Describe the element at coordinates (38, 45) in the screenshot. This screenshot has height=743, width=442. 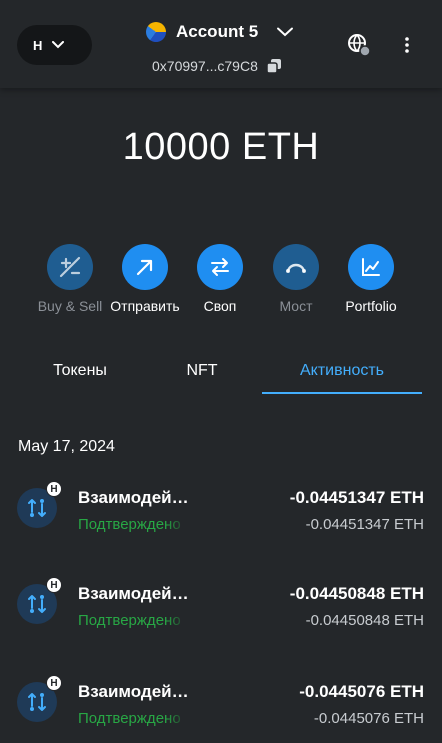
I see `network-label: H` at that location.